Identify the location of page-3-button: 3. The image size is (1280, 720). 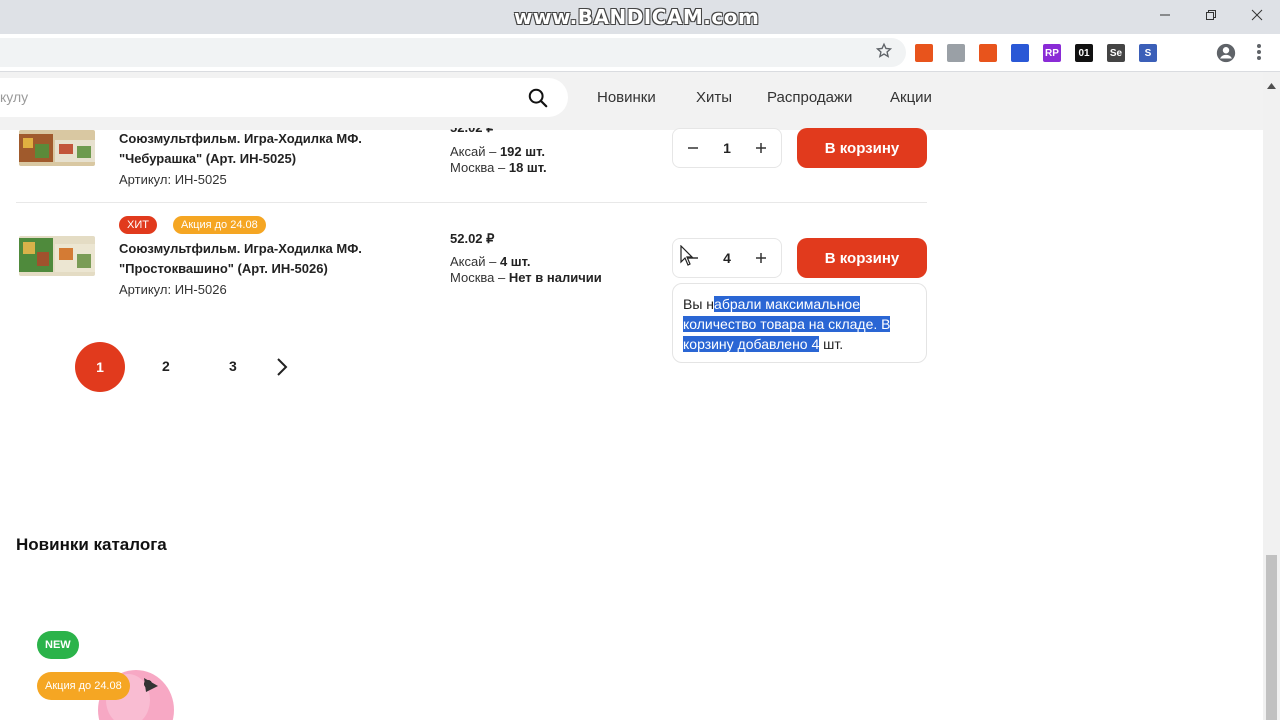
(233, 366).